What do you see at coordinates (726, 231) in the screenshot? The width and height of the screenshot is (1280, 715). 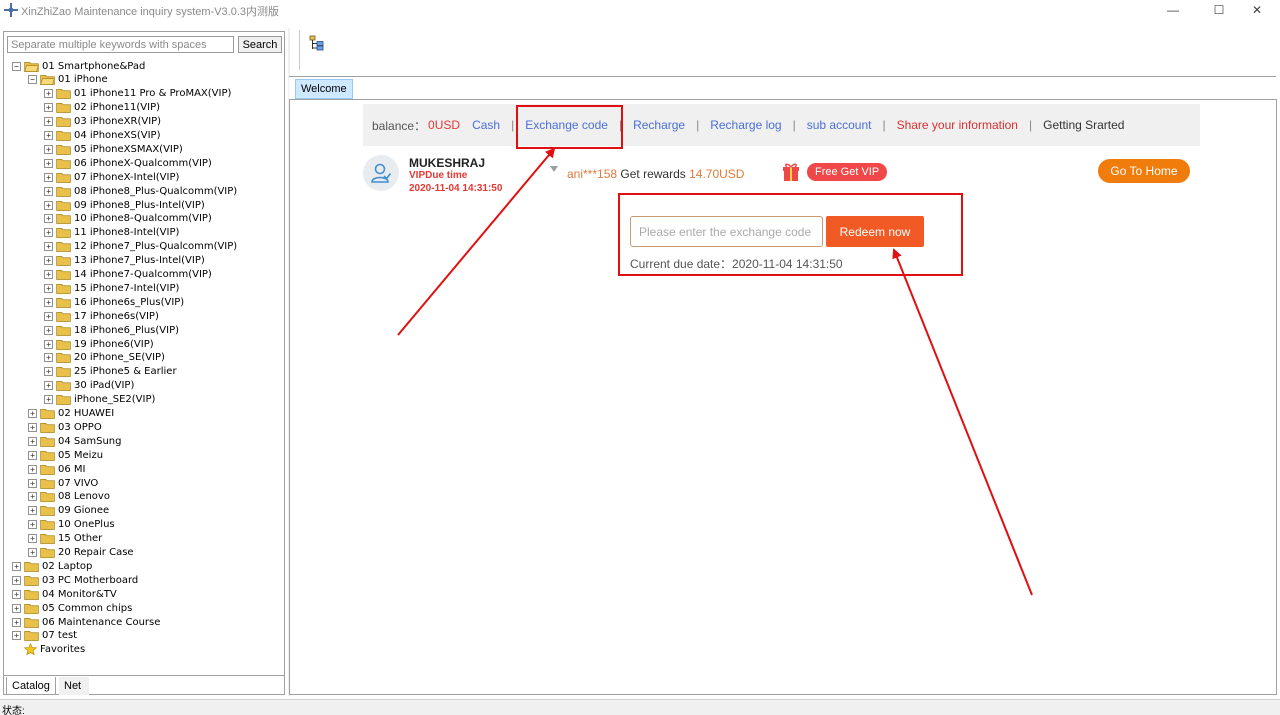 I see `exchange-code-input` at bounding box center [726, 231].